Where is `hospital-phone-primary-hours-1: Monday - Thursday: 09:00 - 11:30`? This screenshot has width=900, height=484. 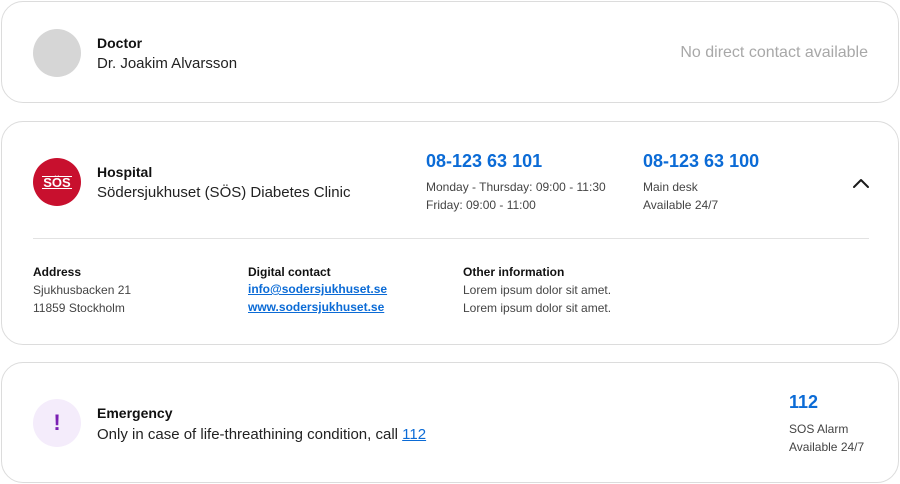 hospital-phone-primary-hours-1: Monday - Thursday: 09:00 - 11:30 is located at coordinates (516, 187).